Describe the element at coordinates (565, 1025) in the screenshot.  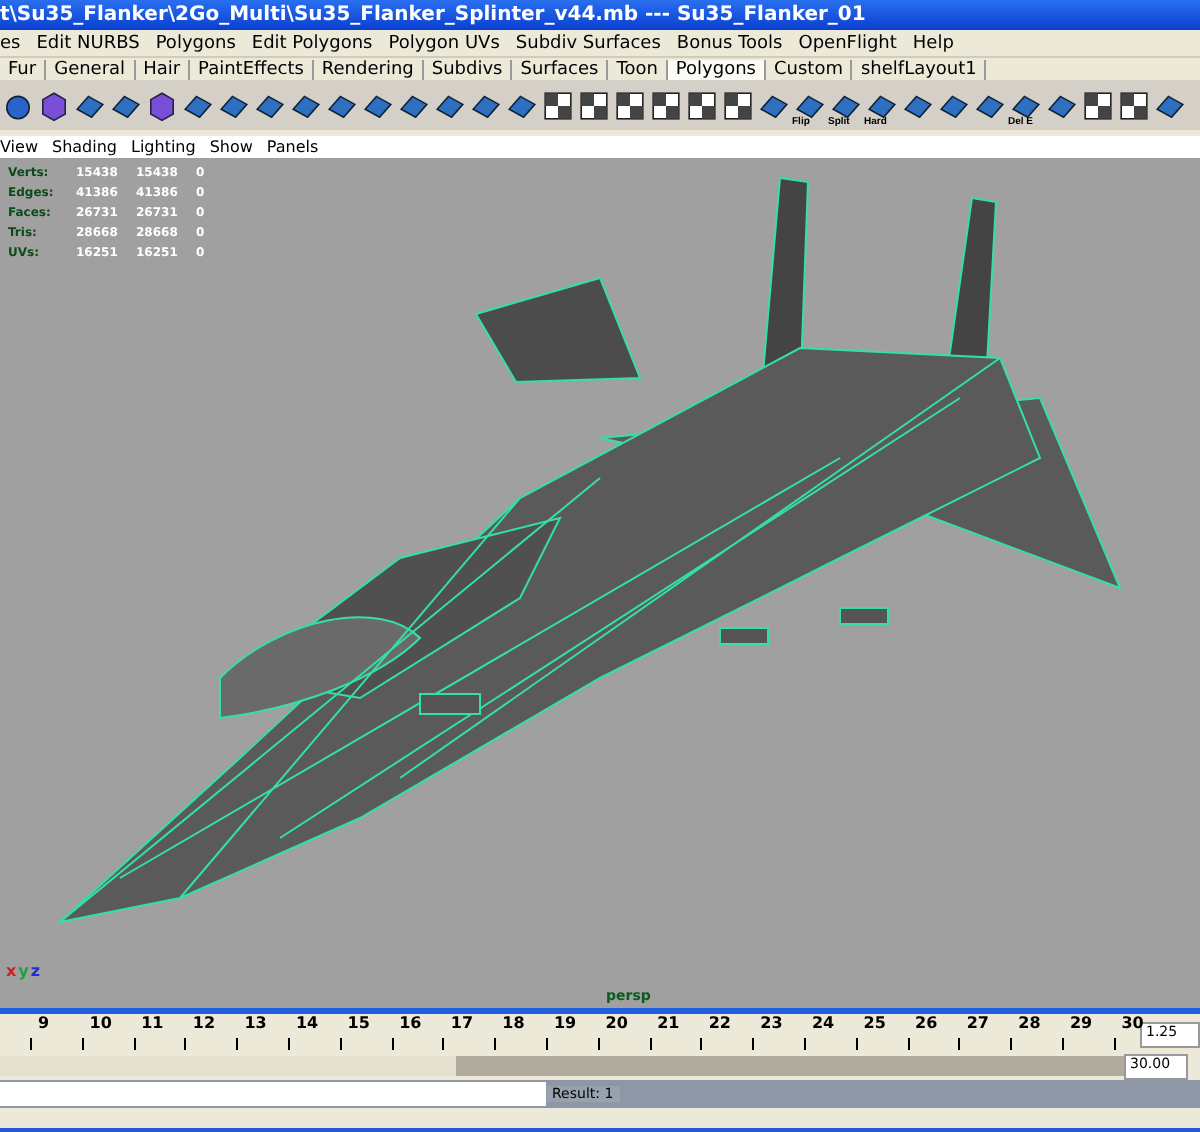
I see `frame-number: 19` at that location.